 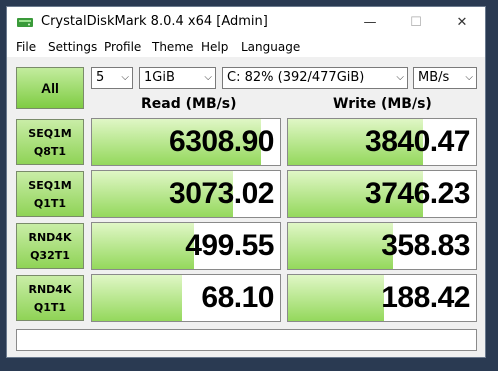 What do you see at coordinates (50, 142) in the screenshot?
I see `test-button-seq1m-q8t1: SEQ1M Q8T1` at bounding box center [50, 142].